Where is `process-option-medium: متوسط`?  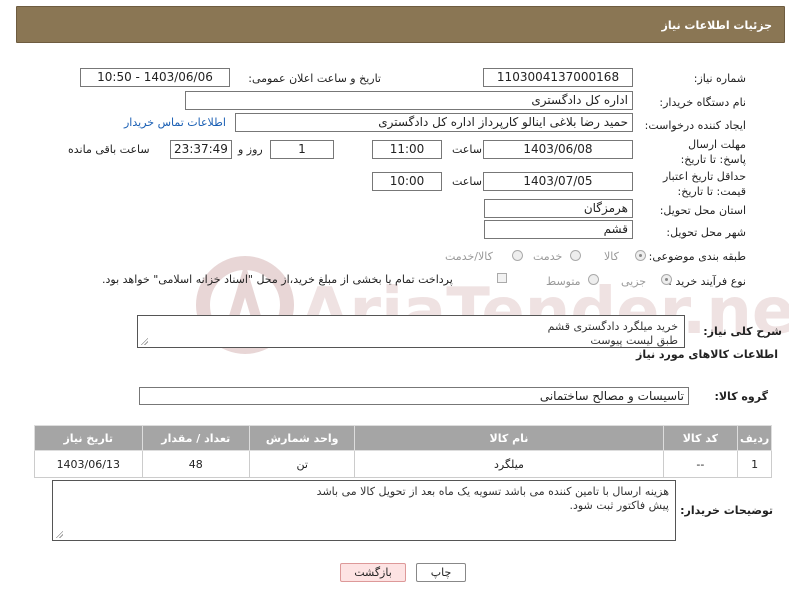 process-option-medium: متوسط is located at coordinates (563, 281).